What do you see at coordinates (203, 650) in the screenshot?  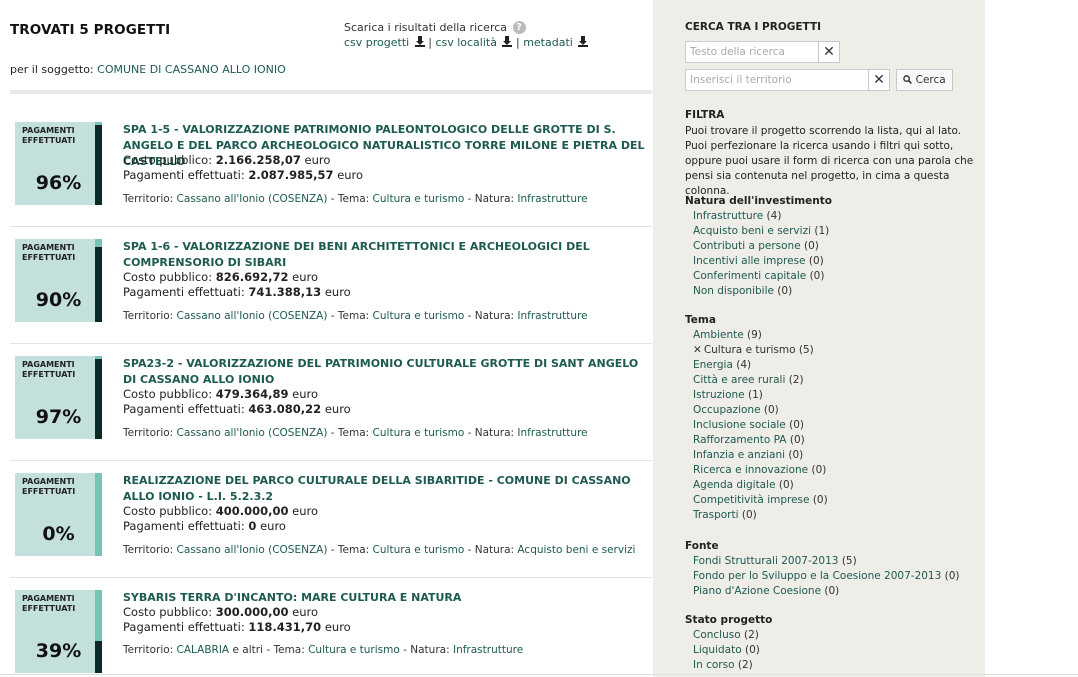 I see `territorio-link: CALABRIA` at bounding box center [203, 650].